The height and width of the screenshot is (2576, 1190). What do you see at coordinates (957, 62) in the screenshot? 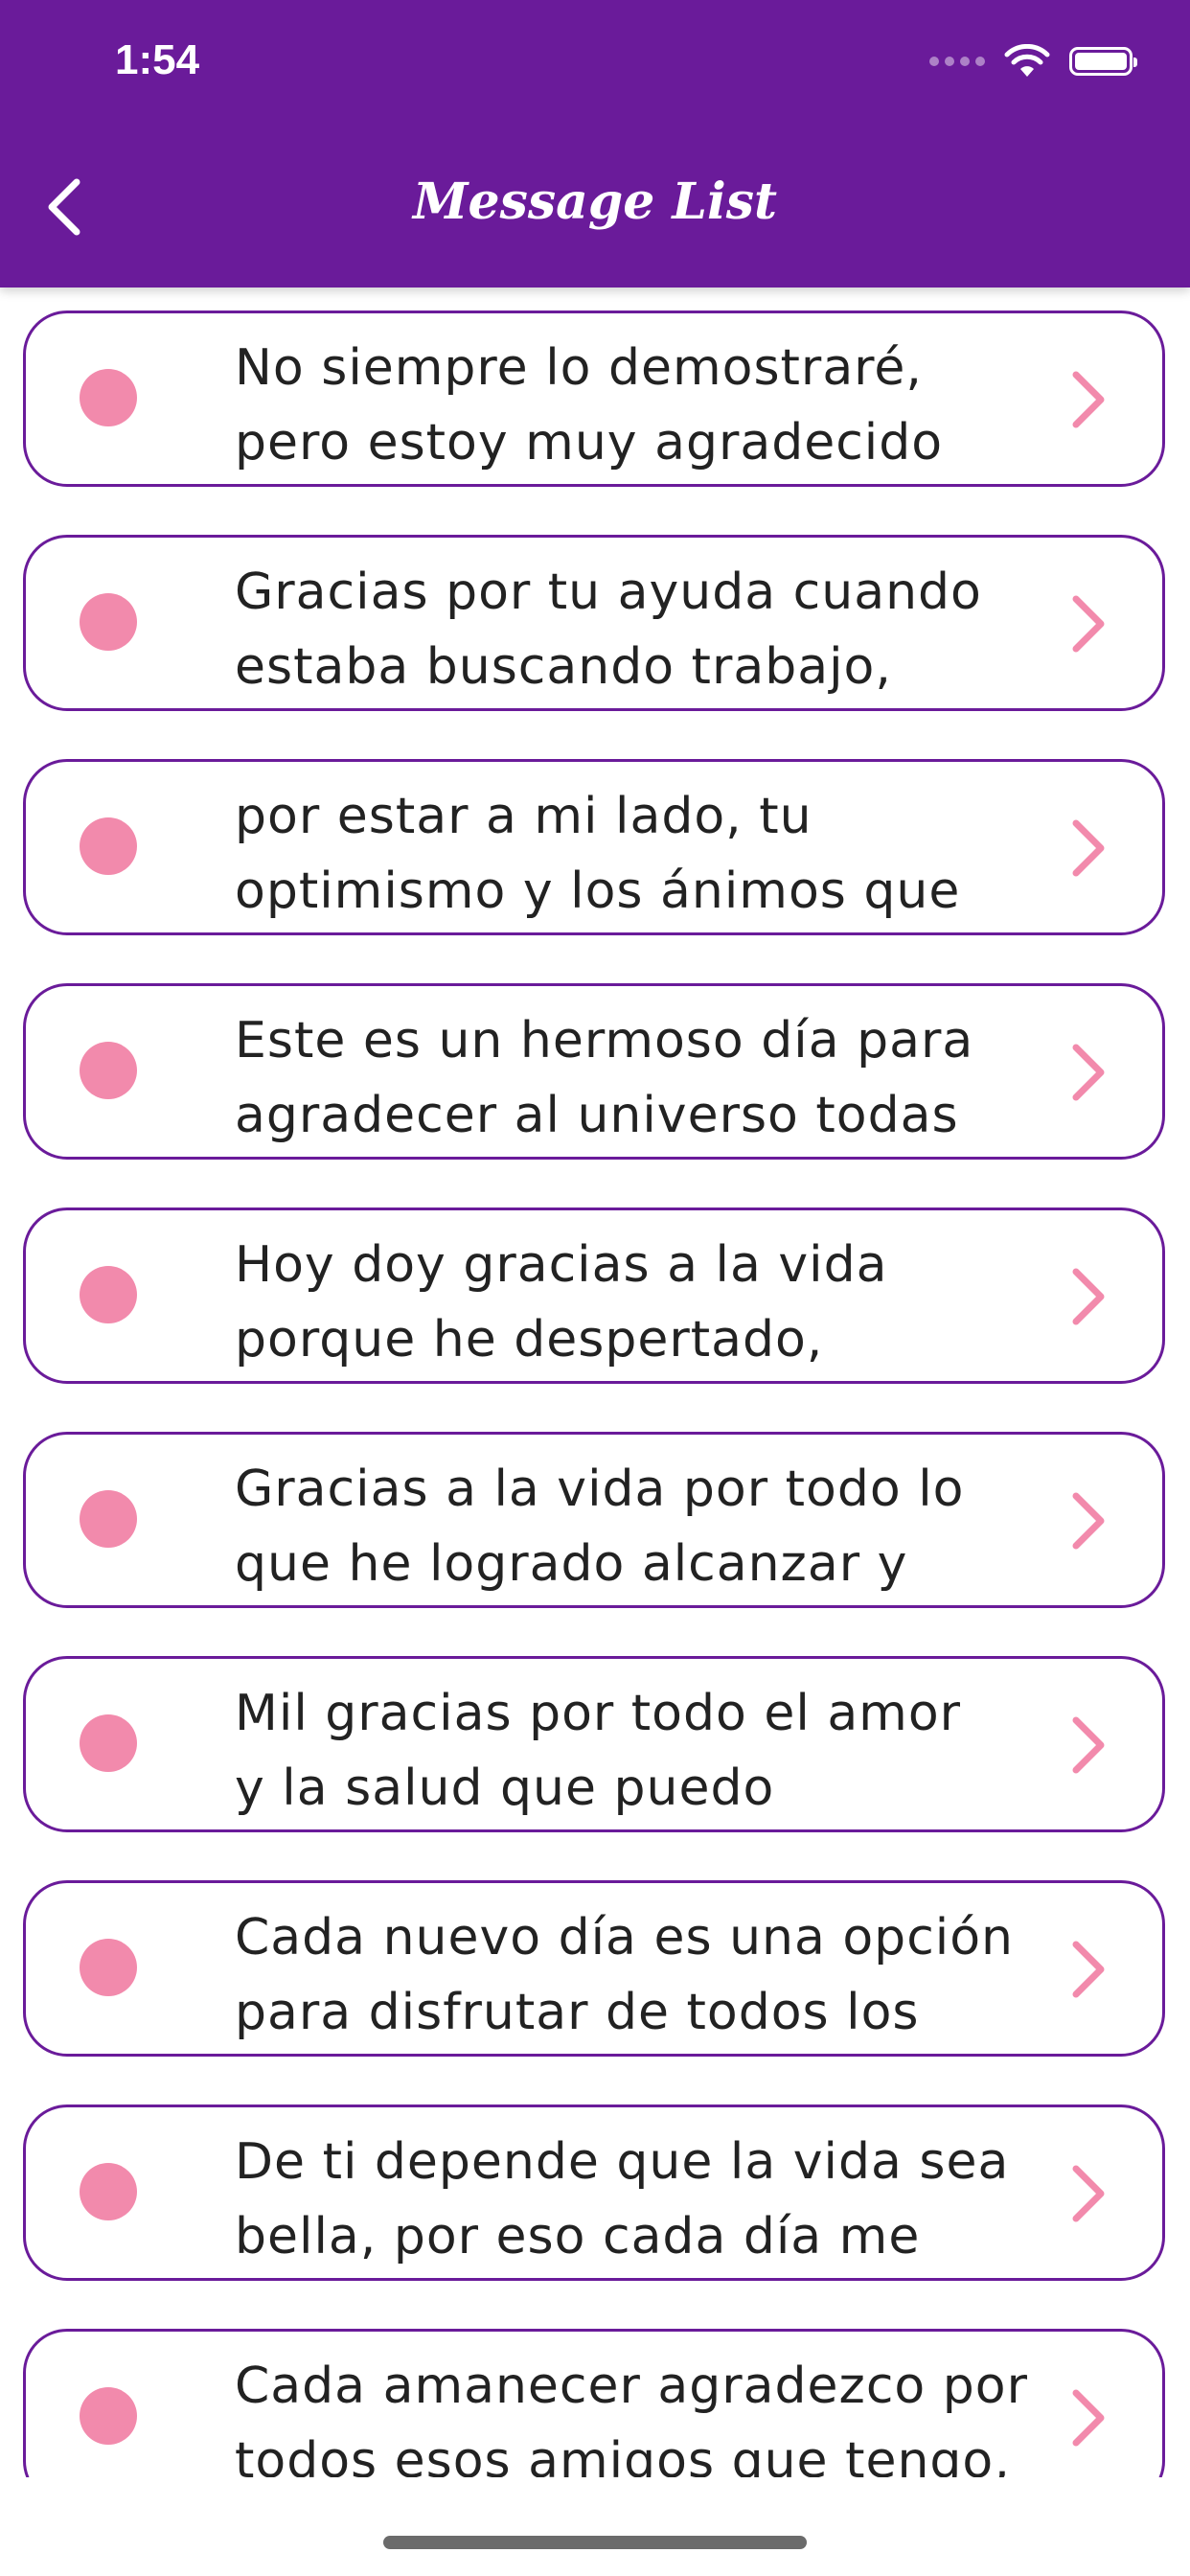
I see `cellular-signal-icon` at bounding box center [957, 62].